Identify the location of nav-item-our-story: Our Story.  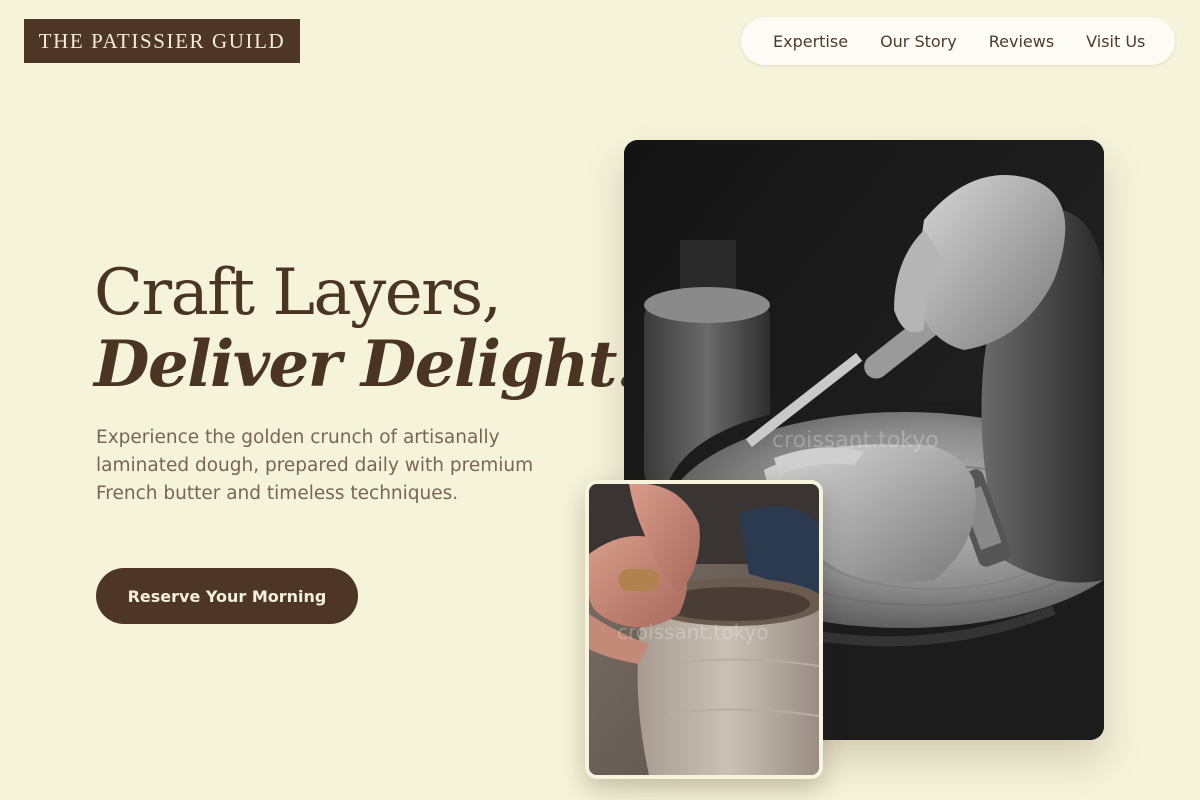
(918, 41).